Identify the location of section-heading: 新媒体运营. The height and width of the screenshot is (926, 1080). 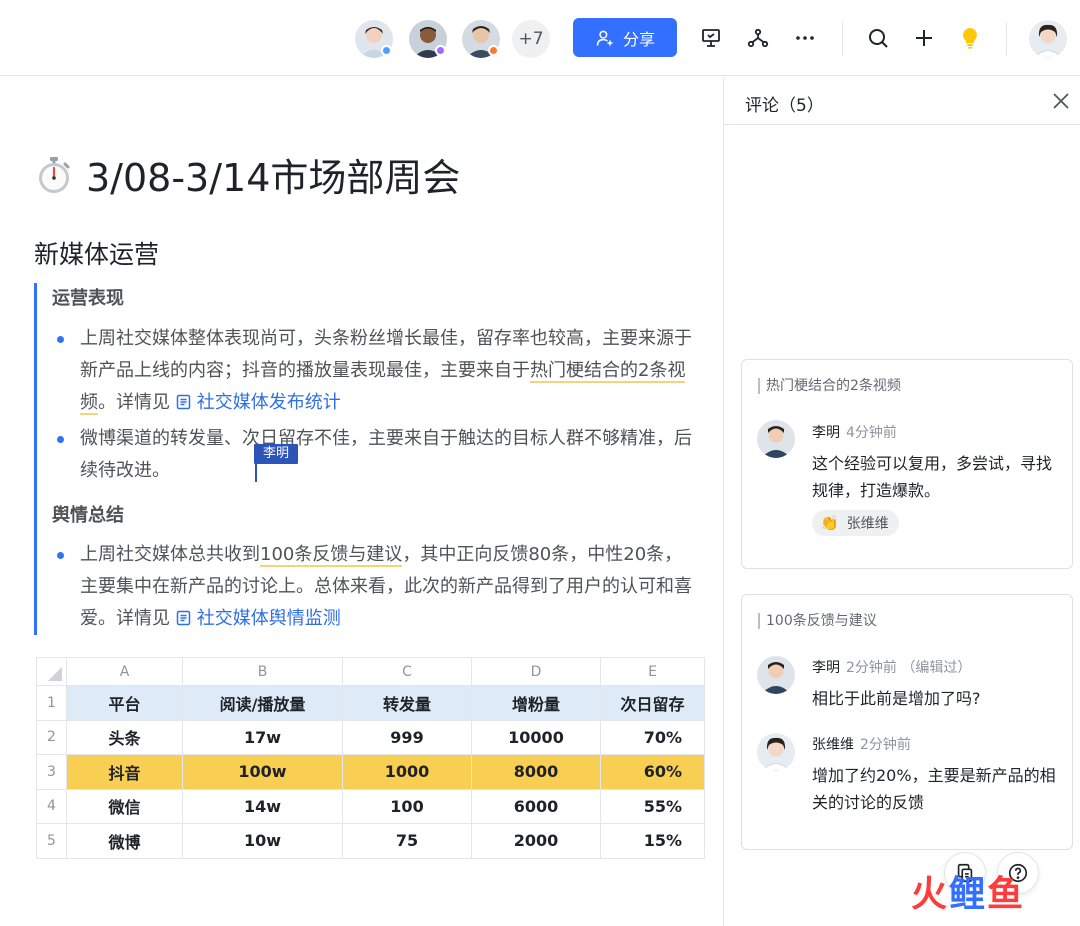
(97, 254).